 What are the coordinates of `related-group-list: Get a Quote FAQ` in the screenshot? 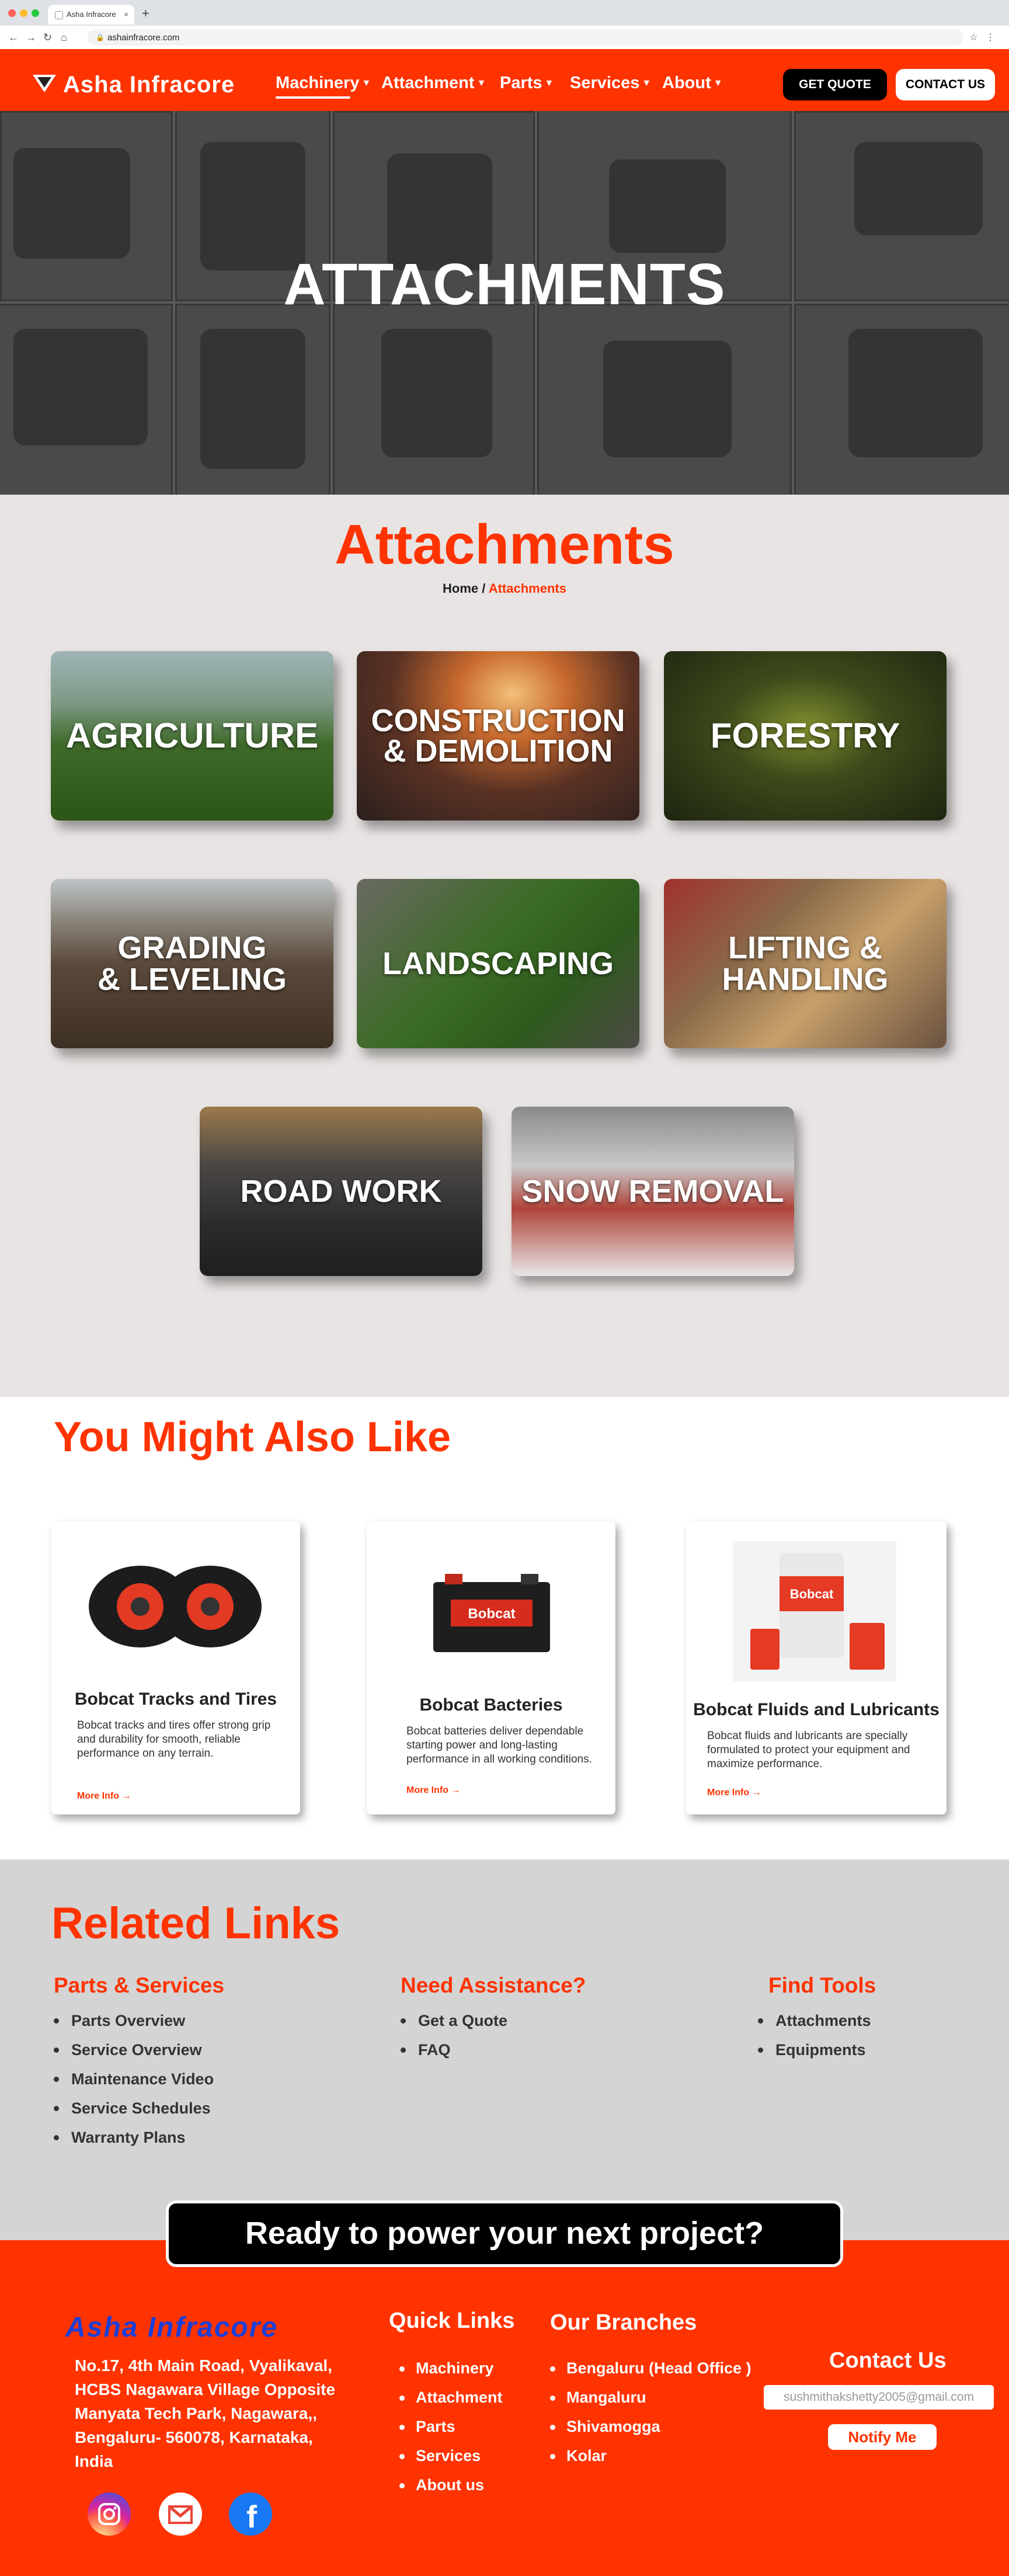 It's located at (454, 2041).